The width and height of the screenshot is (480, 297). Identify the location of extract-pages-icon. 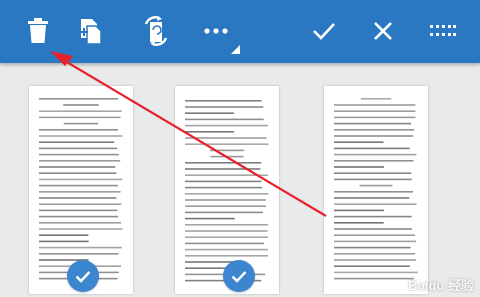
(91, 32).